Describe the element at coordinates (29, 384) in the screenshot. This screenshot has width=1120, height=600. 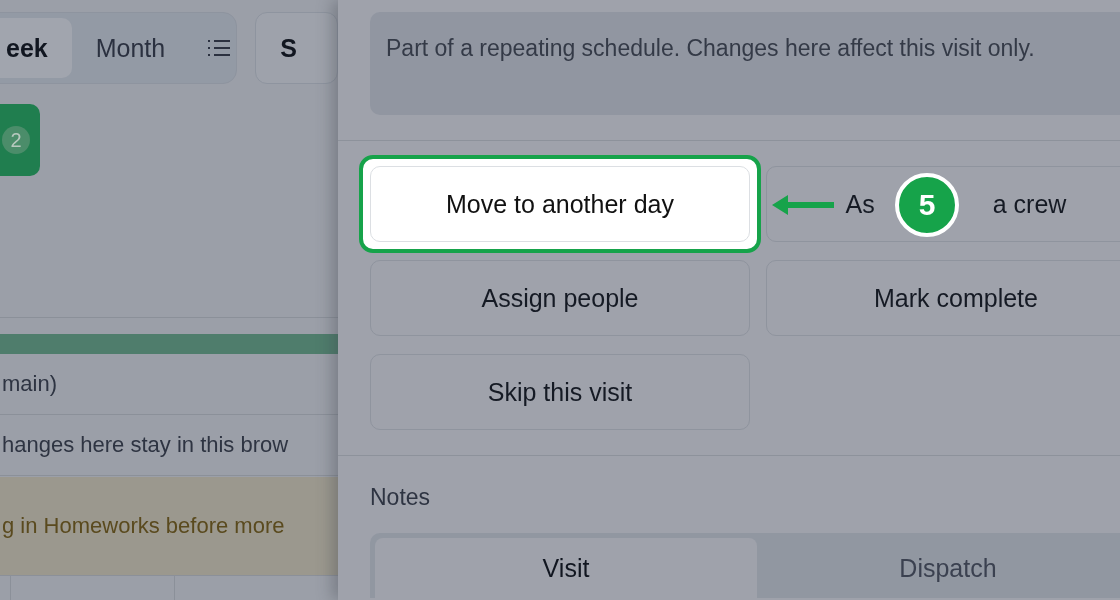
I see `row-label: main)` at that location.